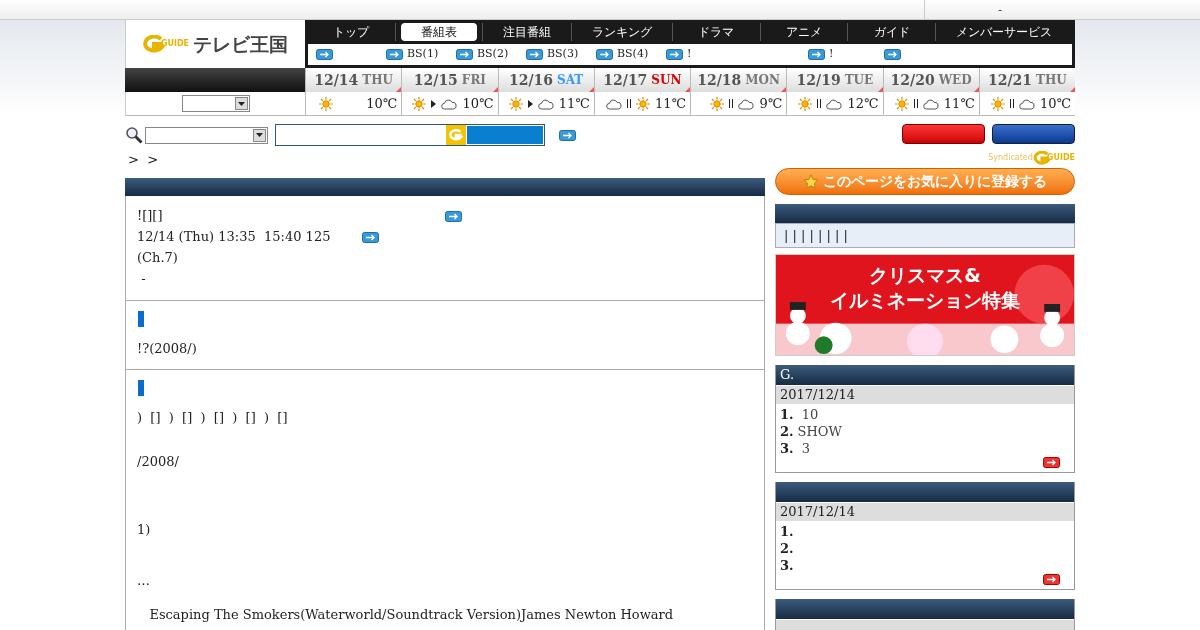 The width and height of the screenshot is (1200, 630). I want to click on top-bar-text: -, so click(1000, 10).